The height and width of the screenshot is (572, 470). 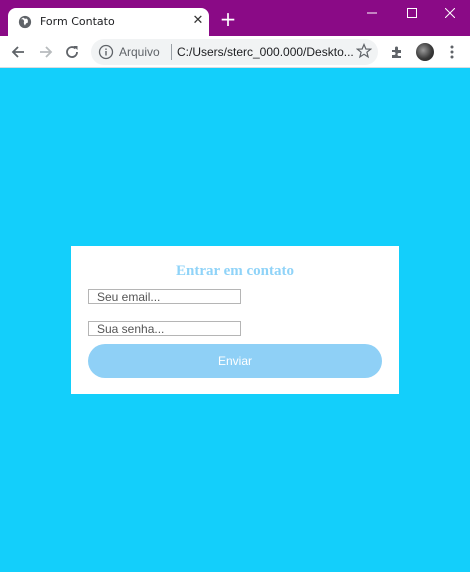 What do you see at coordinates (139, 52) in the screenshot?
I see `scheme-label: Arquivo` at bounding box center [139, 52].